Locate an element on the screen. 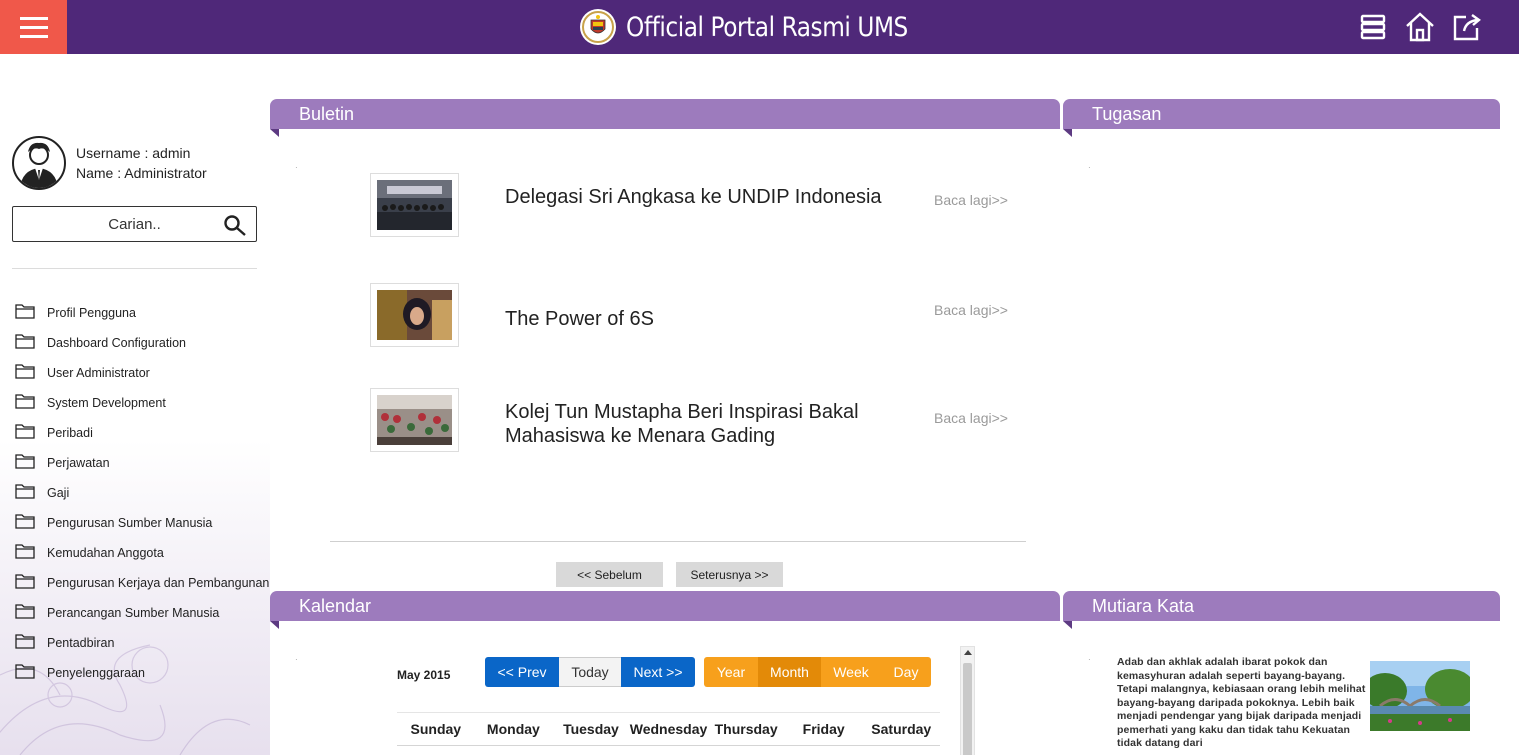  top-bar: Official Portal Rasmi UMS is located at coordinates (759, 27).